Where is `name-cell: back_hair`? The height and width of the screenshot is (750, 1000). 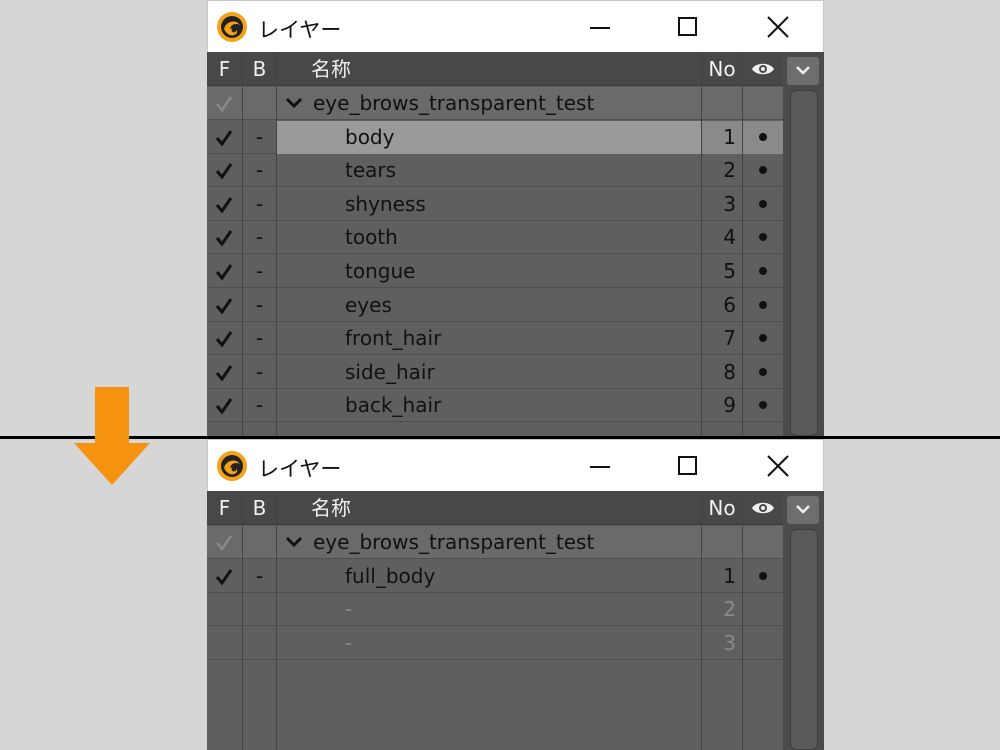 name-cell: back_hair is located at coordinates (489, 405).